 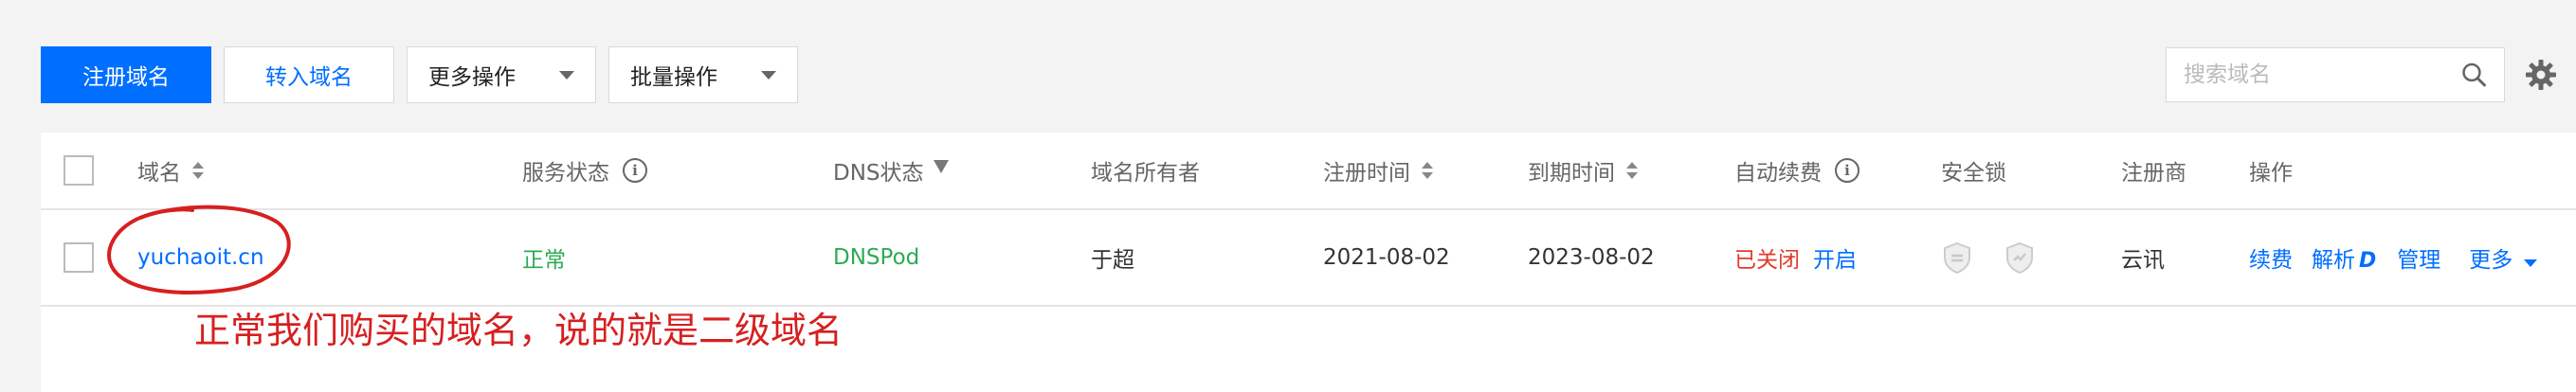 What do you see at coordinates (544, 260) in the screenshot?
I see `service-status-value: 正常` at bounding box center [544, 260].